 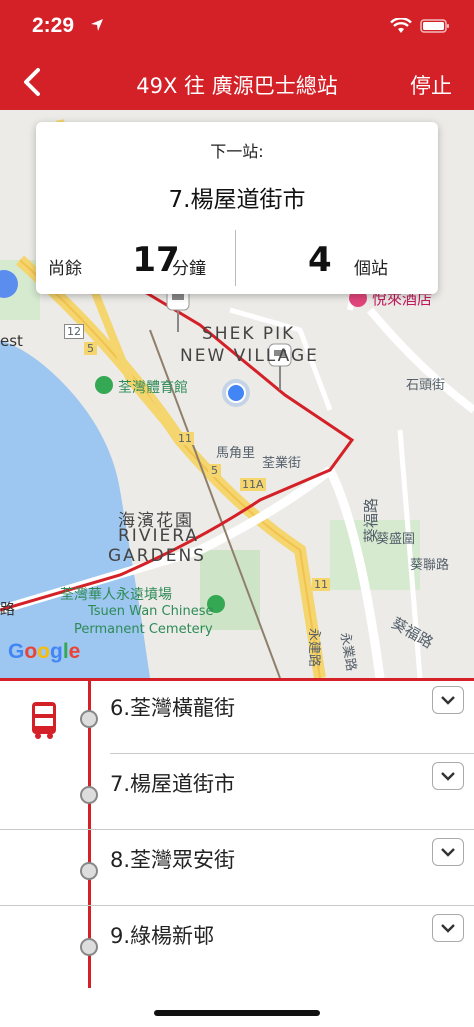 I want to click on map-label: 荃灣體育館, so click(x=153, y=388).